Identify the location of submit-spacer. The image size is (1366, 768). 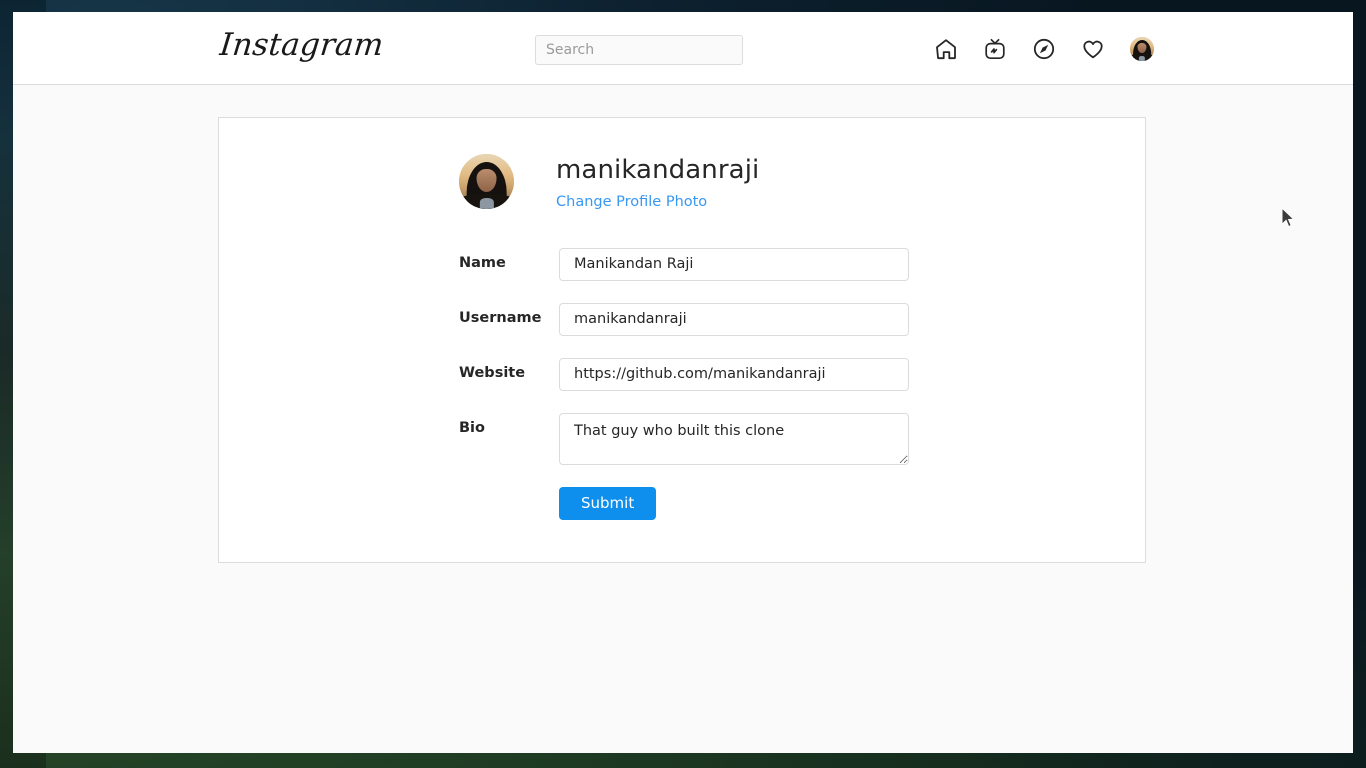
(509, 503).